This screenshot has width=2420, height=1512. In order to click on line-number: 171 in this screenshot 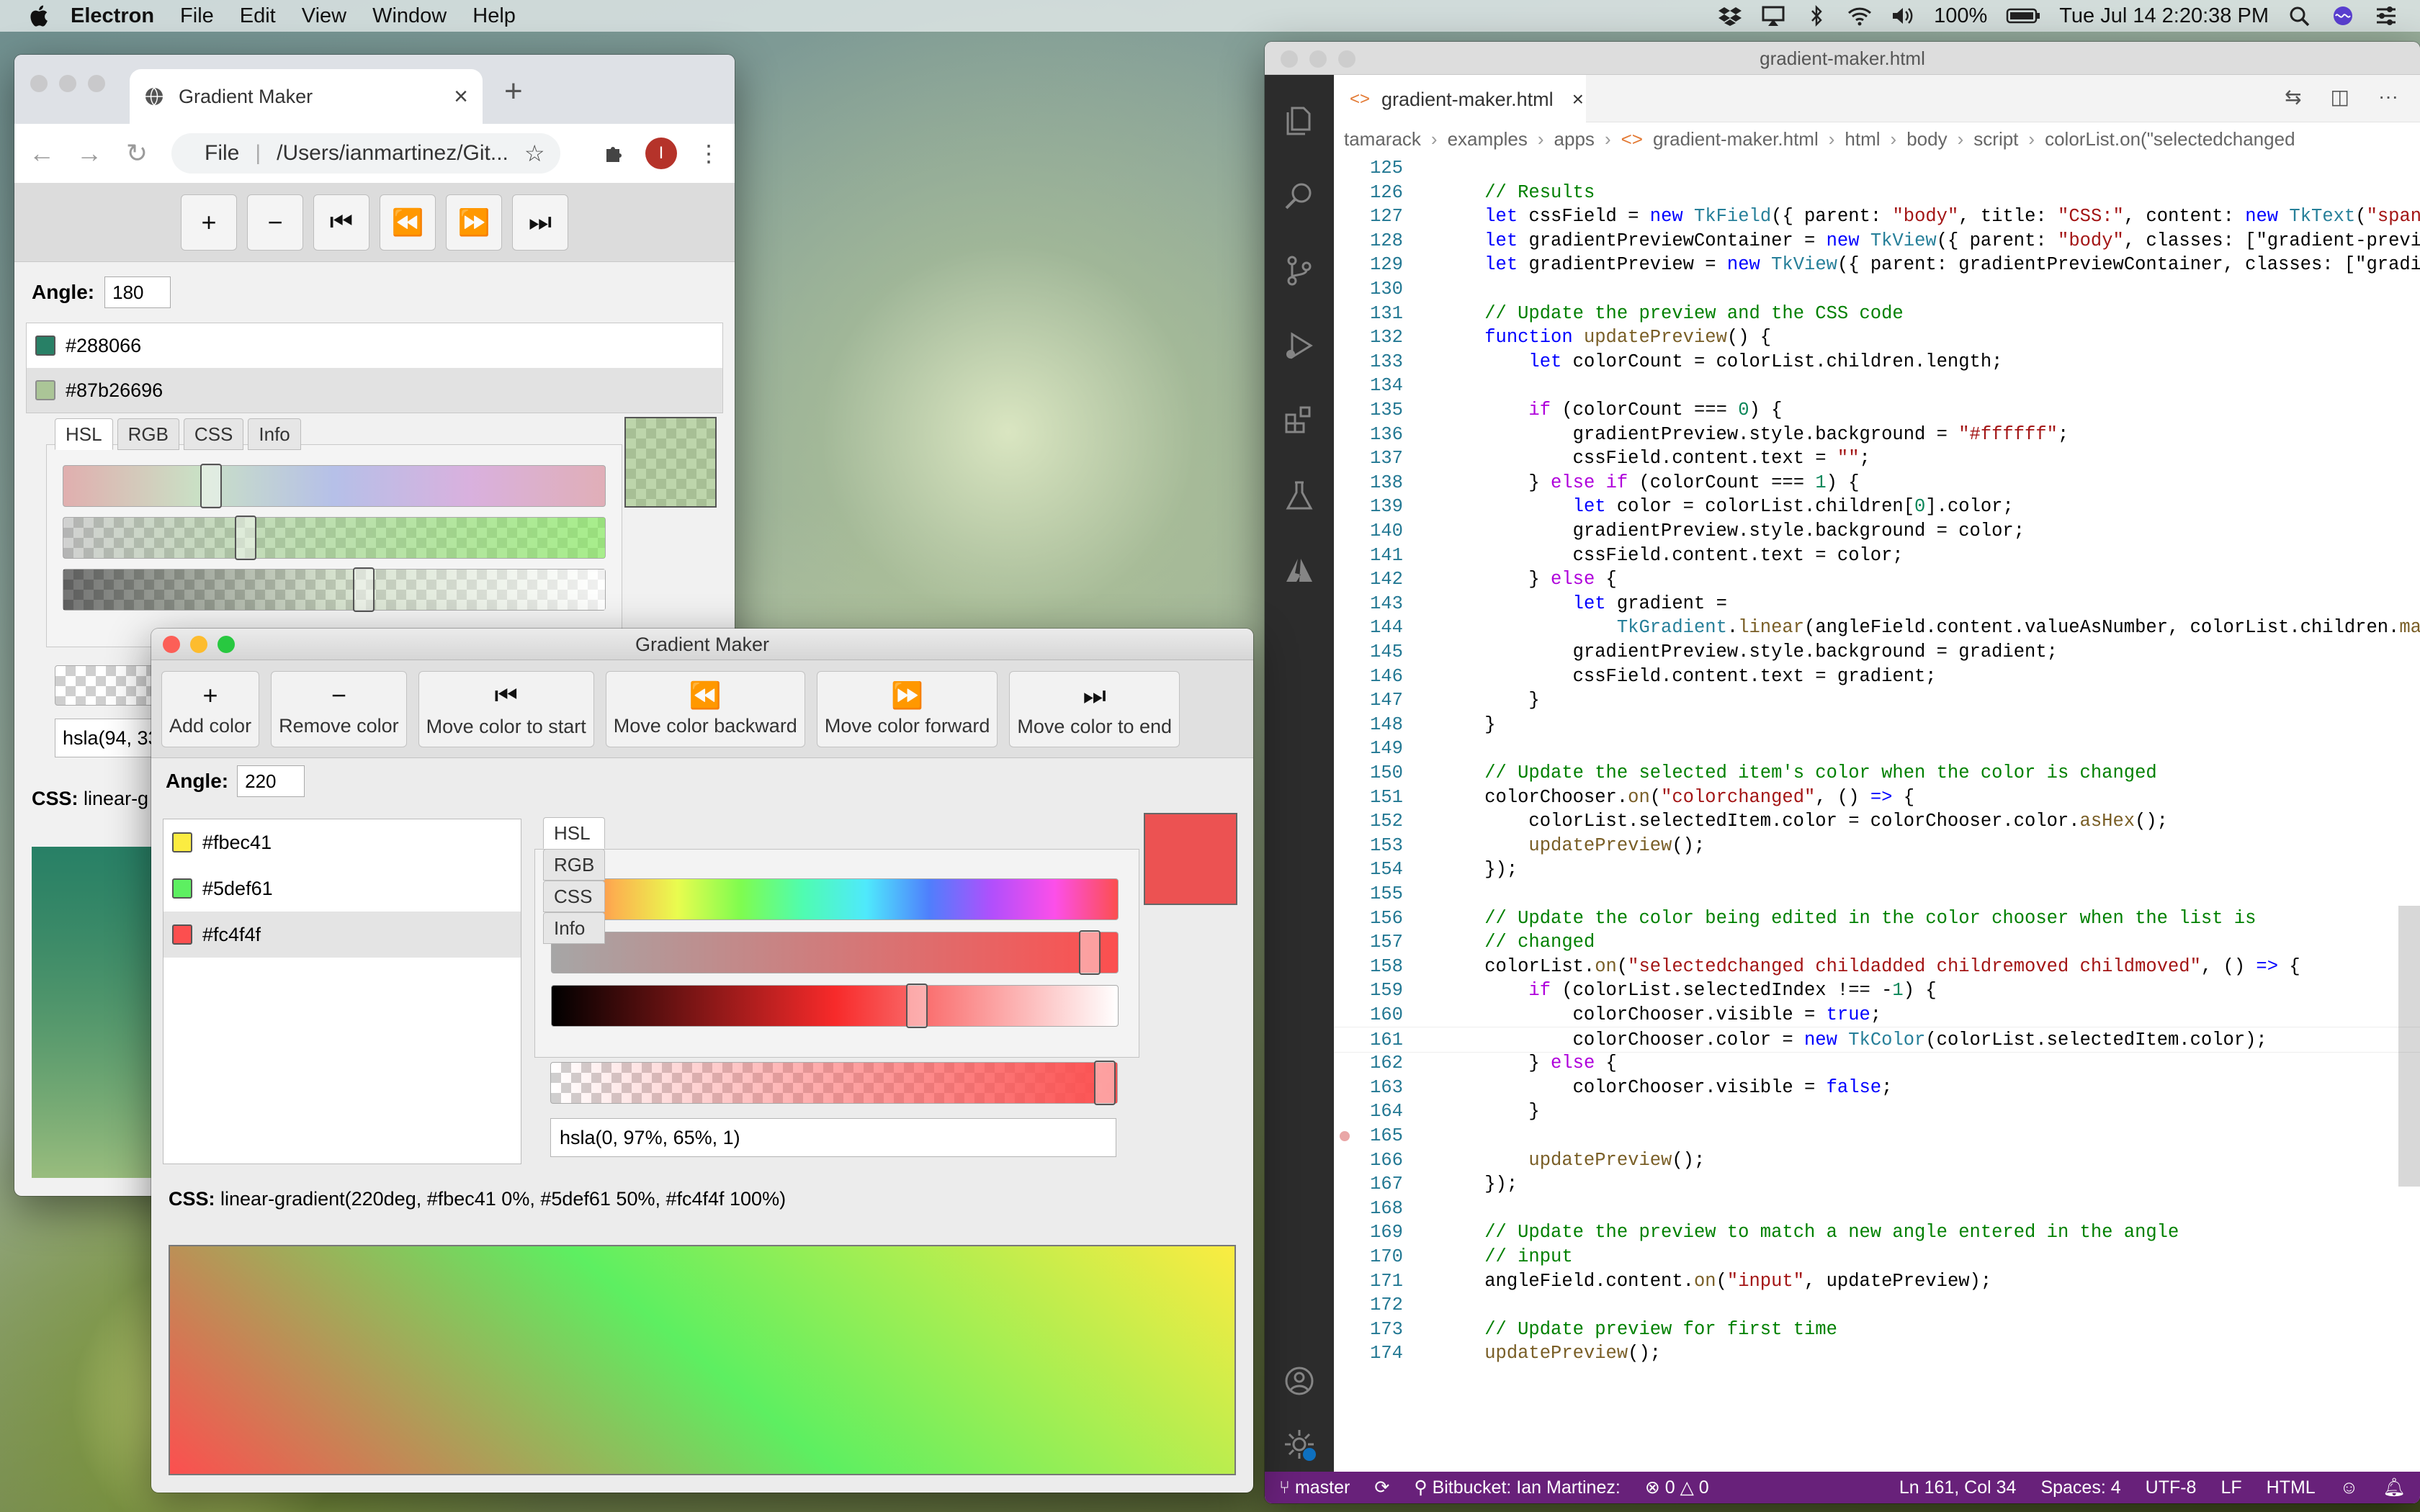, I will do `click(1368, 1282)`.